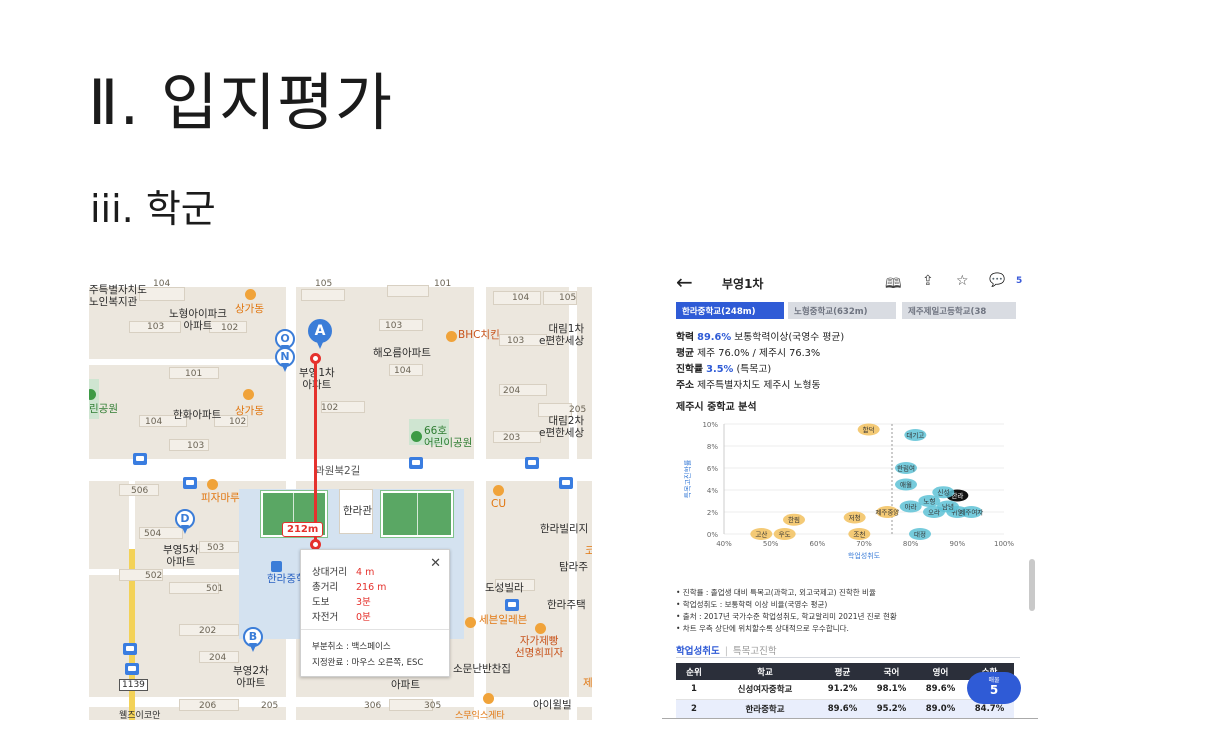  Describe the element at coordinates (435, 563) in the screenshot. I see `close-icon: ✕` at that location.